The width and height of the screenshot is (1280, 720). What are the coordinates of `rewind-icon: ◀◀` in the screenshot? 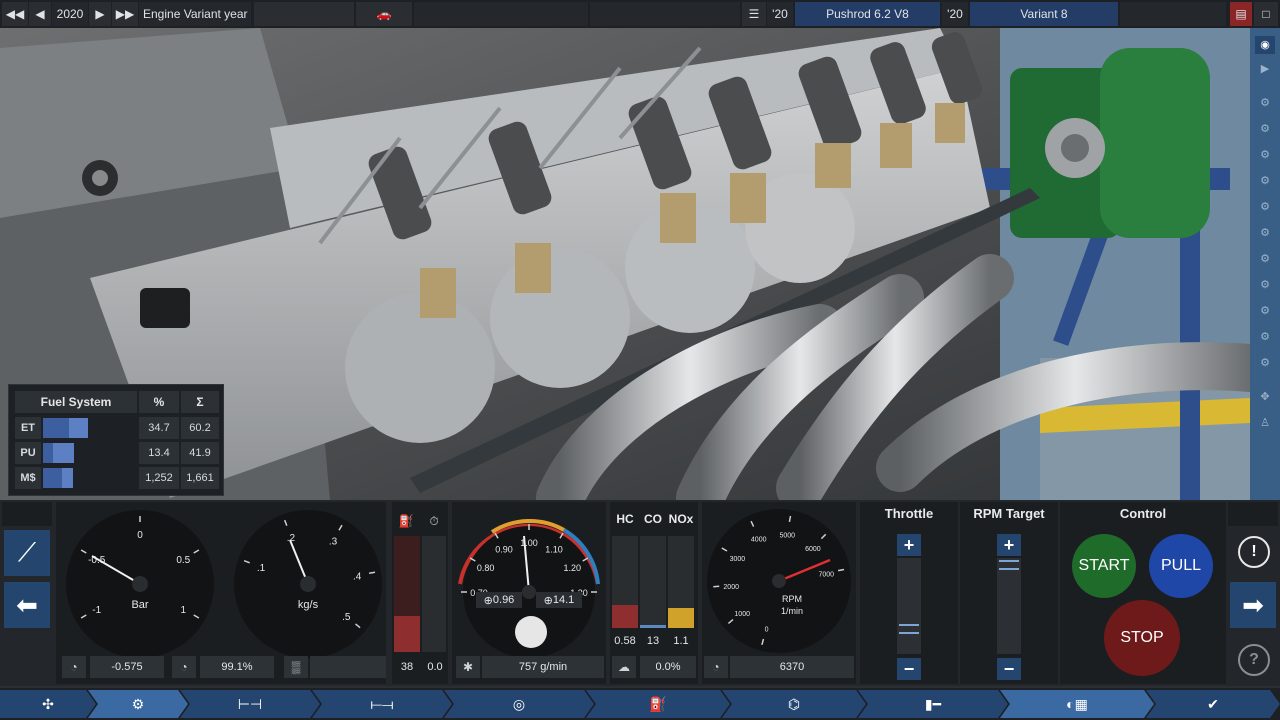 It's located at (15, 14).